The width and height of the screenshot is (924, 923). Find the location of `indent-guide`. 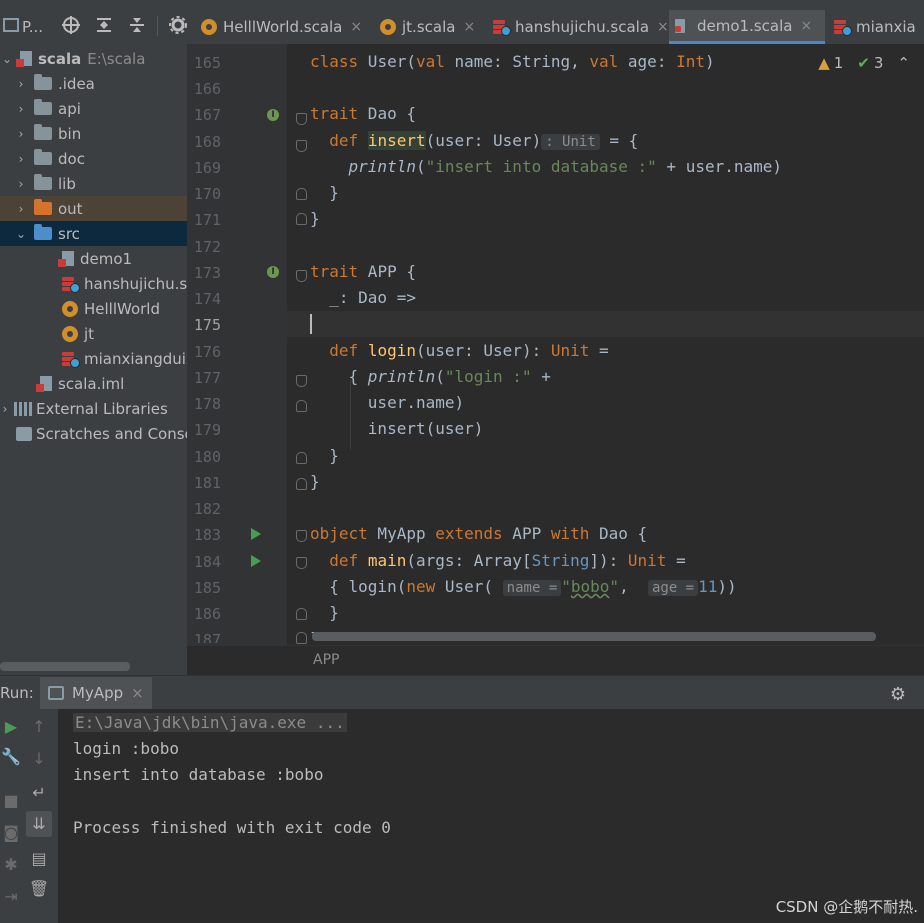

indent-guide is located at coordinates (350, 415).